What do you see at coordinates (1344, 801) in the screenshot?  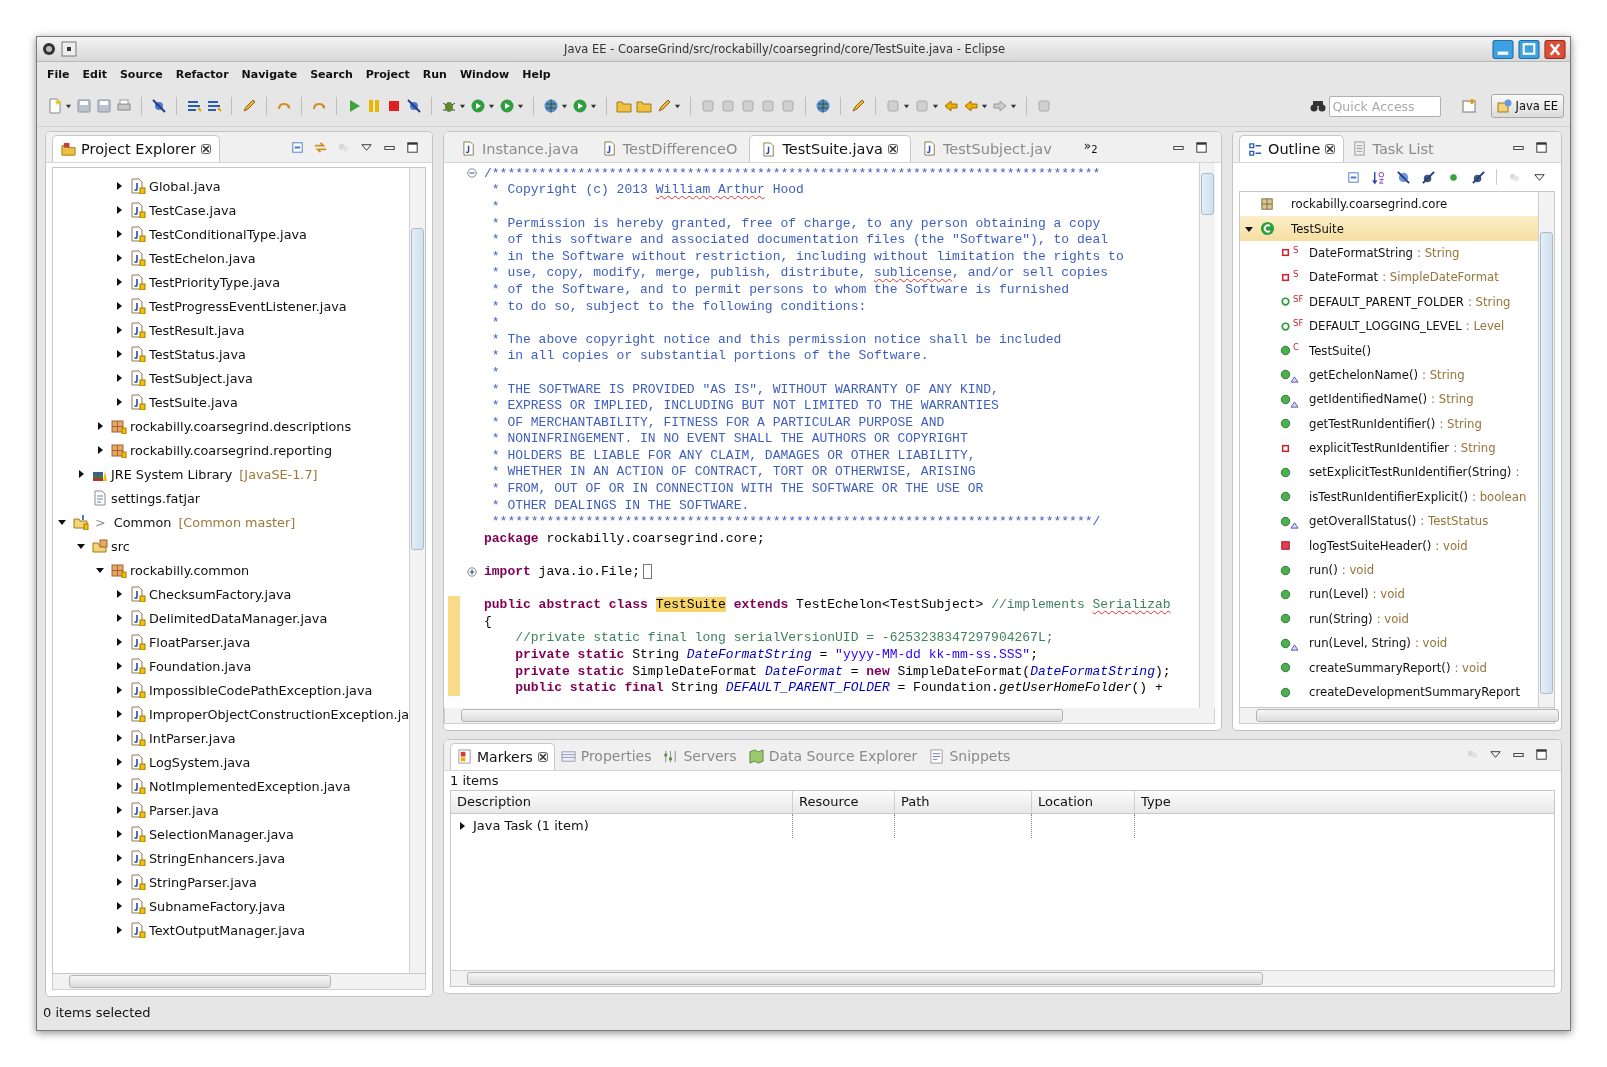 I see `column-header: Type` at bounding box center [1344, 801].